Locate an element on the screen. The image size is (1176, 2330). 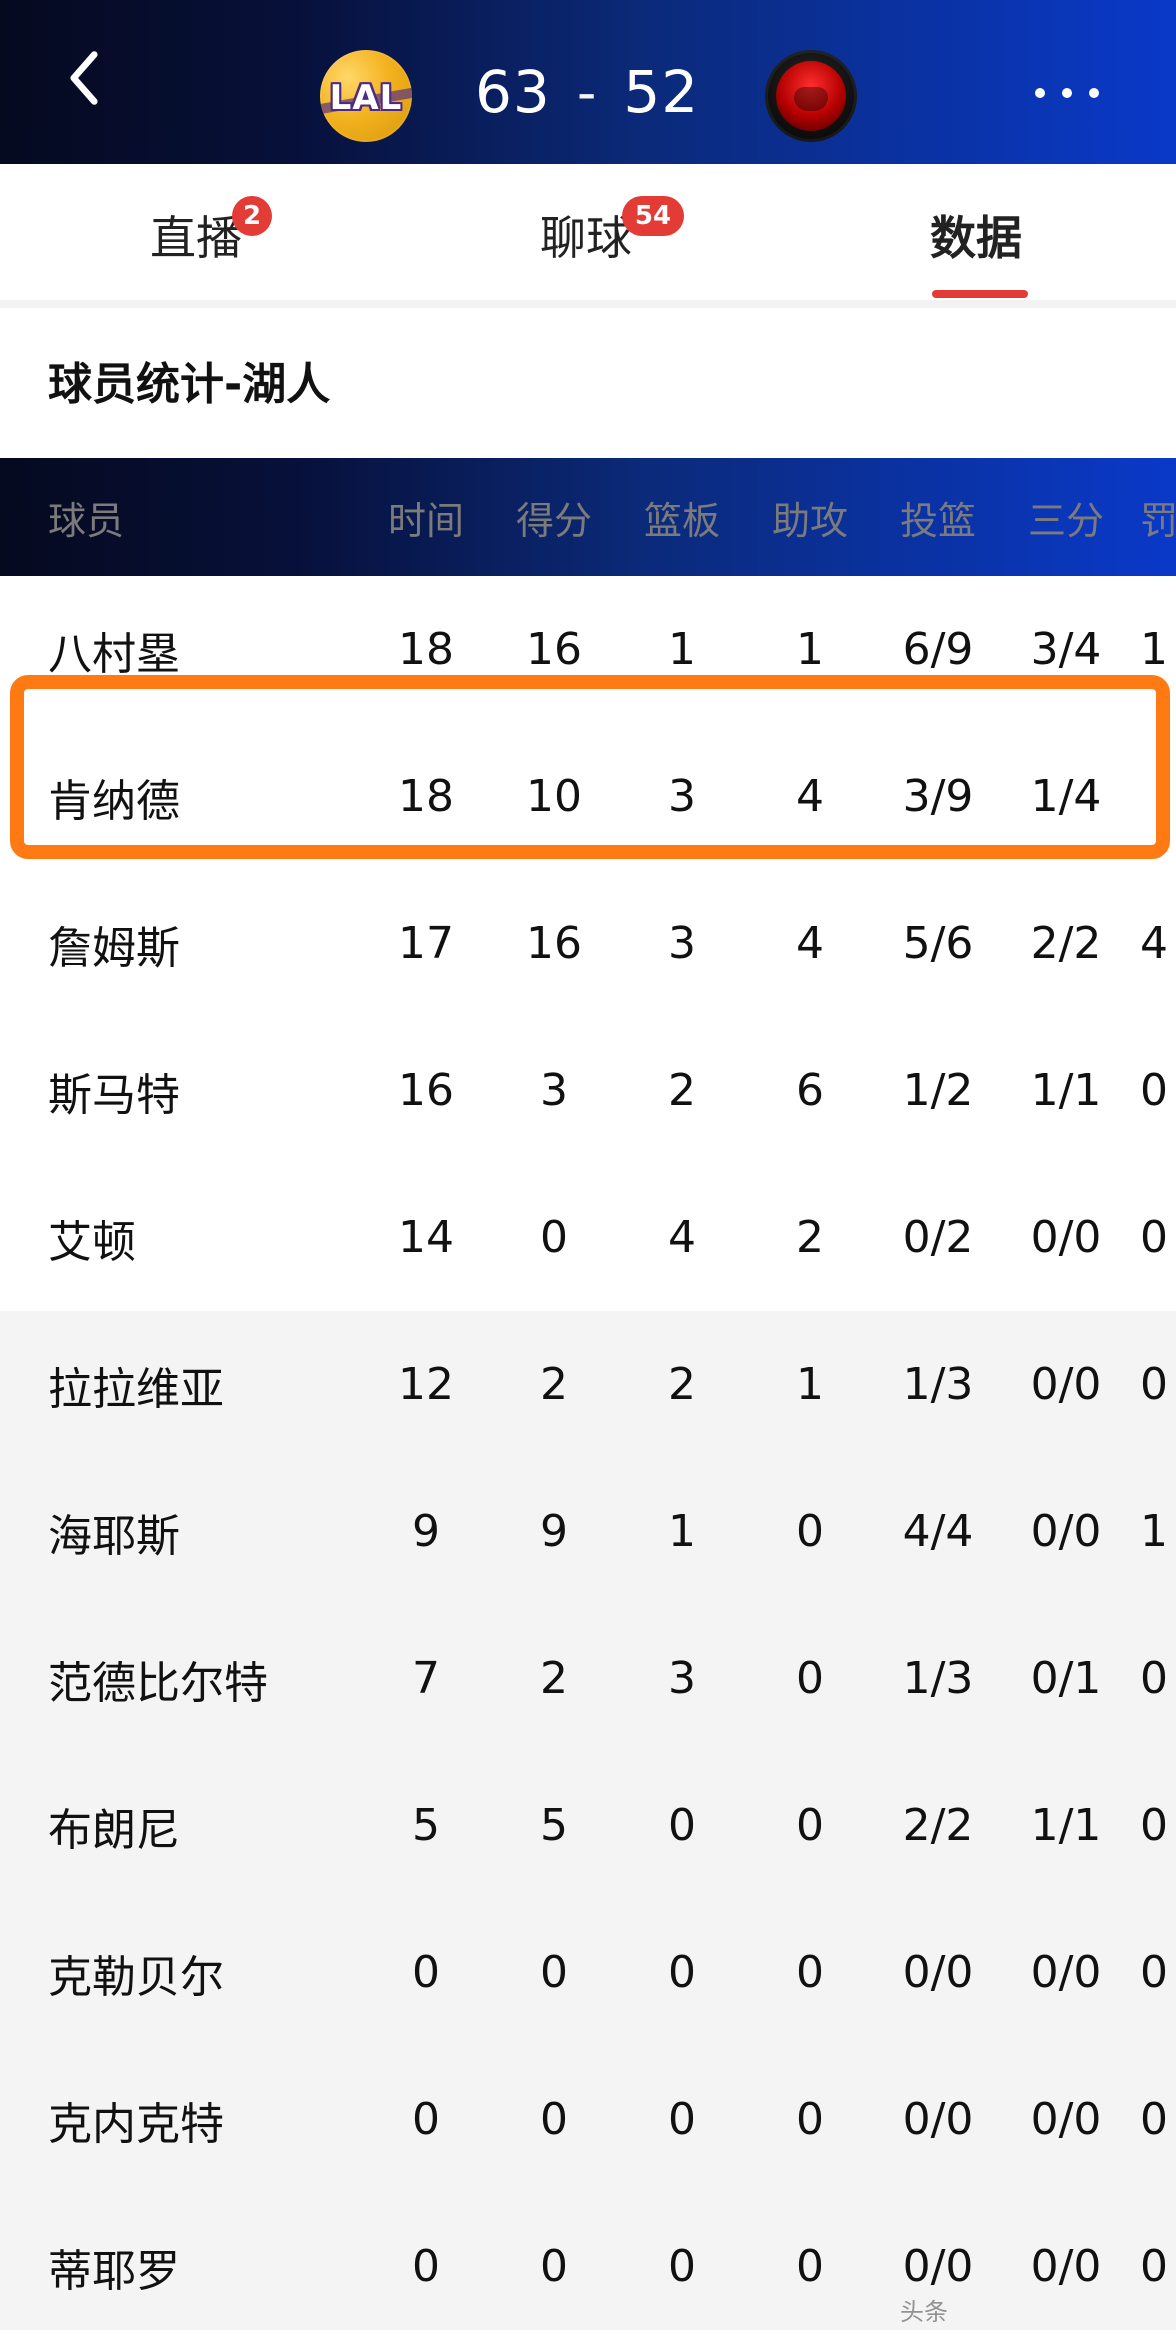
stat-three-pointers: 3/4 is located at coordinates (1066, 649).